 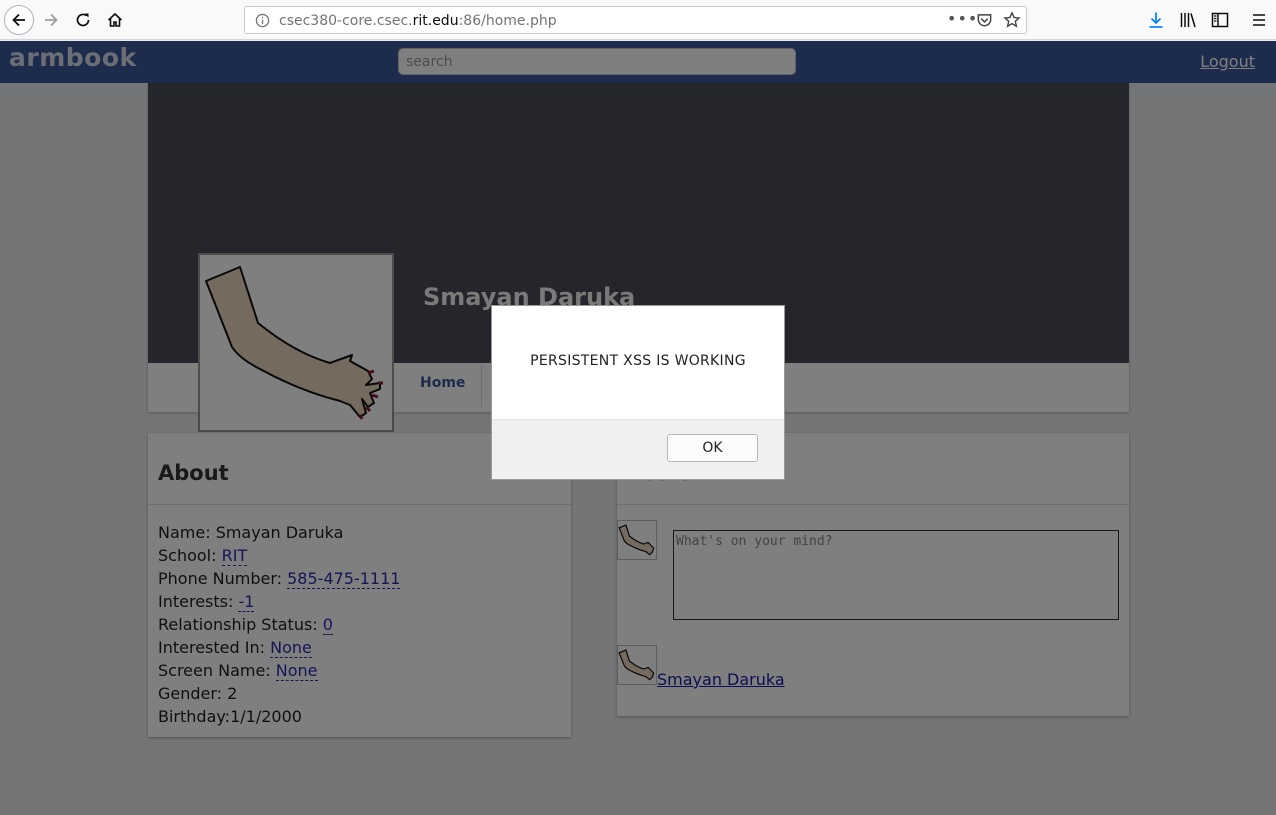 I want to click on back-button, so click(x=19, y=20).